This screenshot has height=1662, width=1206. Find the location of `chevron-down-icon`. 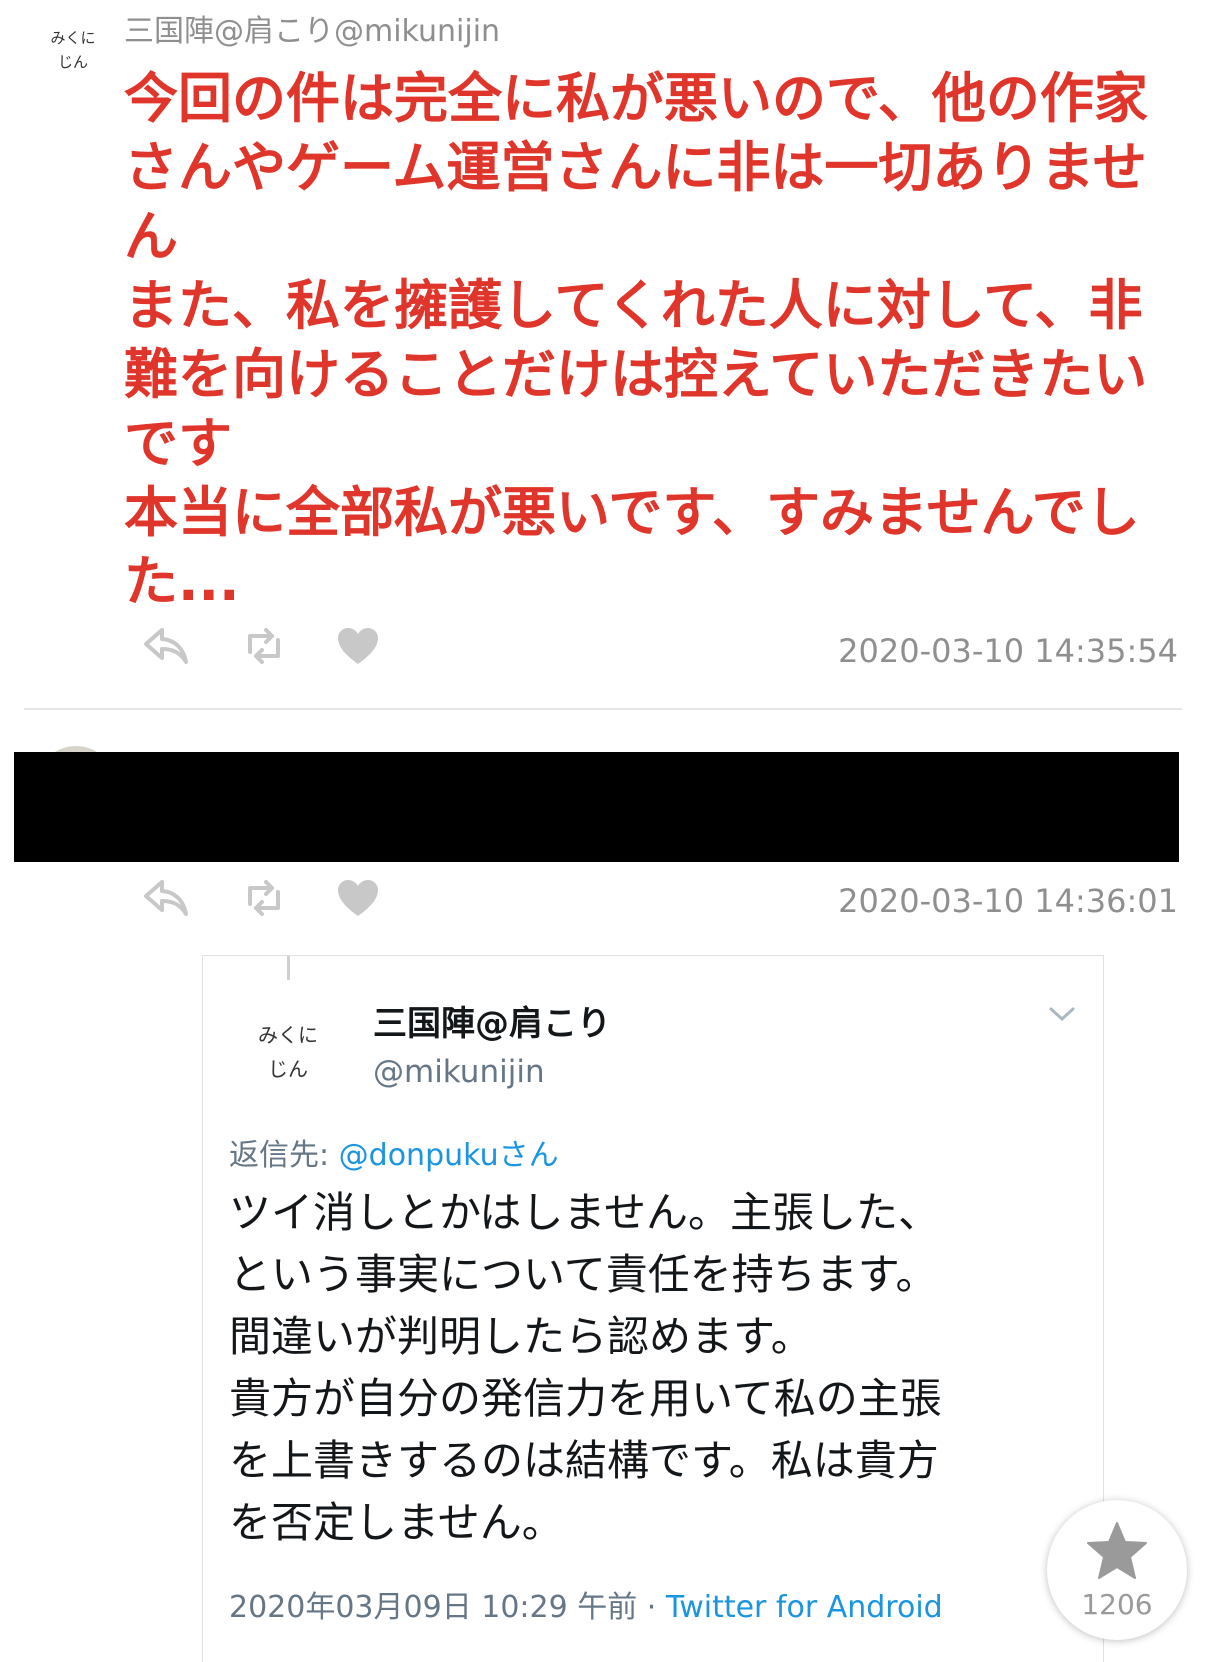

chevron-down-icon is located at coordinates (1062, 1016).